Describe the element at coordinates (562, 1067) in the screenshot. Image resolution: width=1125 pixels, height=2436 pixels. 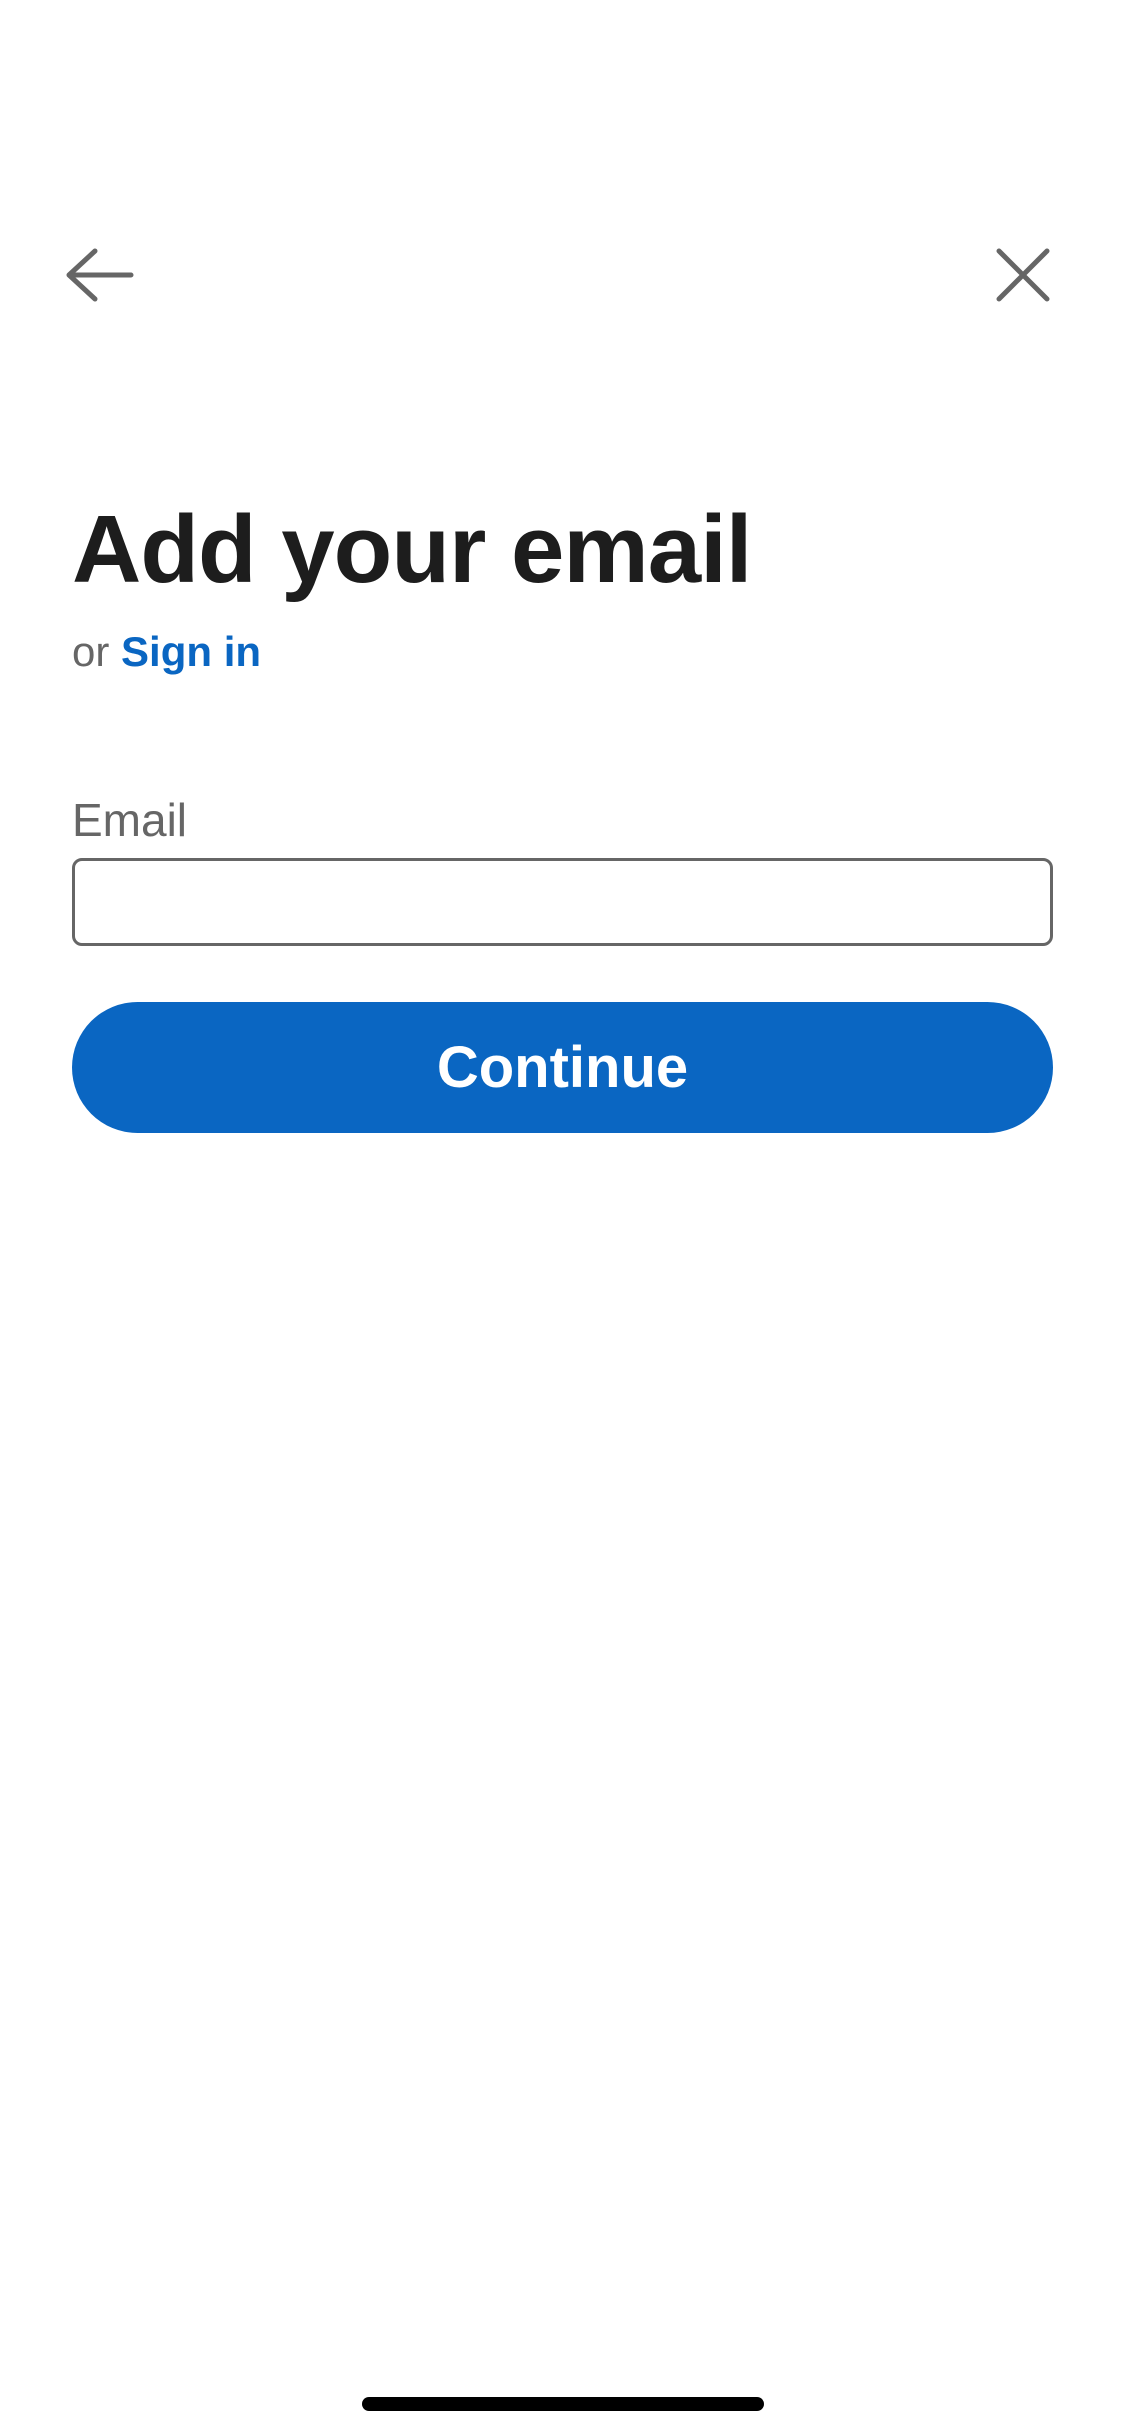
I see `continue-button: Continue` at that location.